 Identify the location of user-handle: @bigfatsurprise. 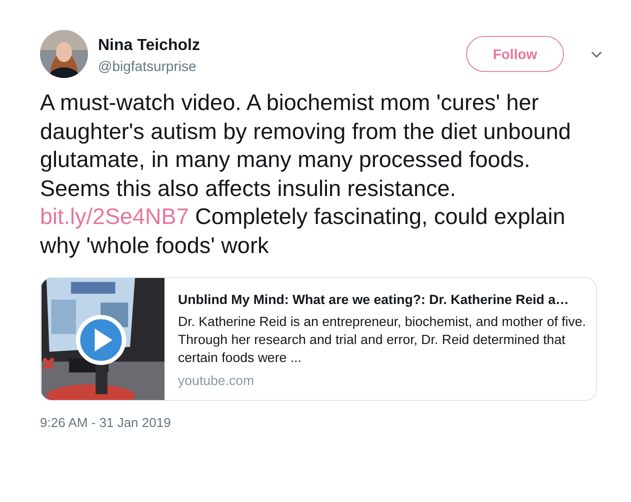
(282, 66).